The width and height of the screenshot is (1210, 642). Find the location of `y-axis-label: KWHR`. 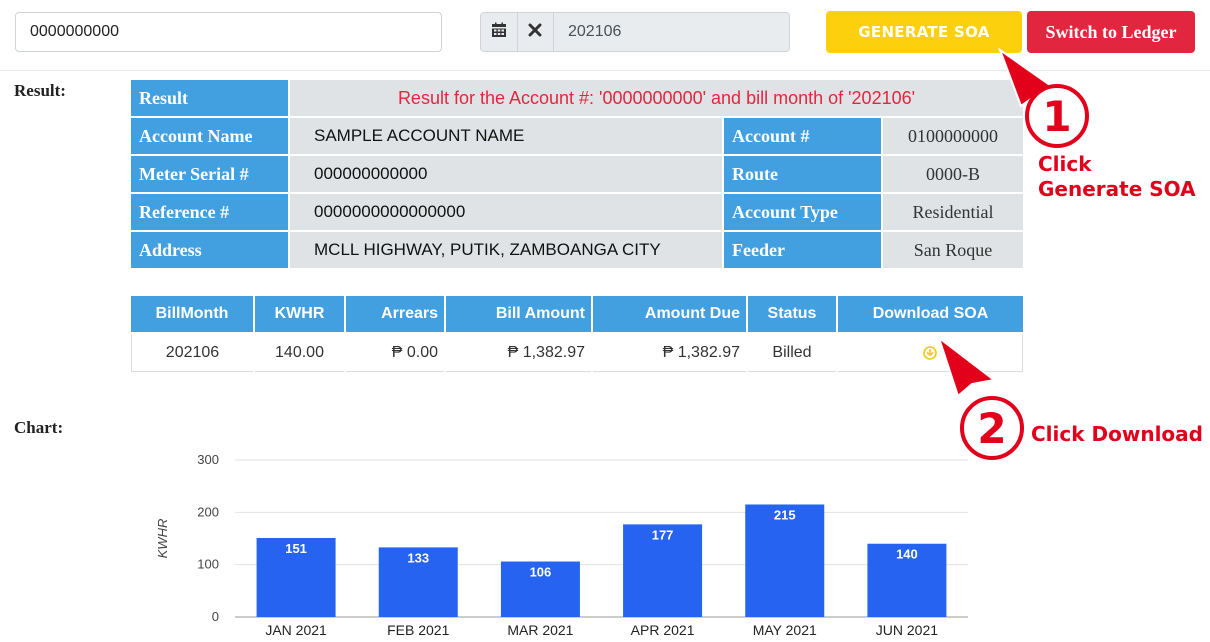

y-axis-label: KWHR is located at coordinates (162, 539).